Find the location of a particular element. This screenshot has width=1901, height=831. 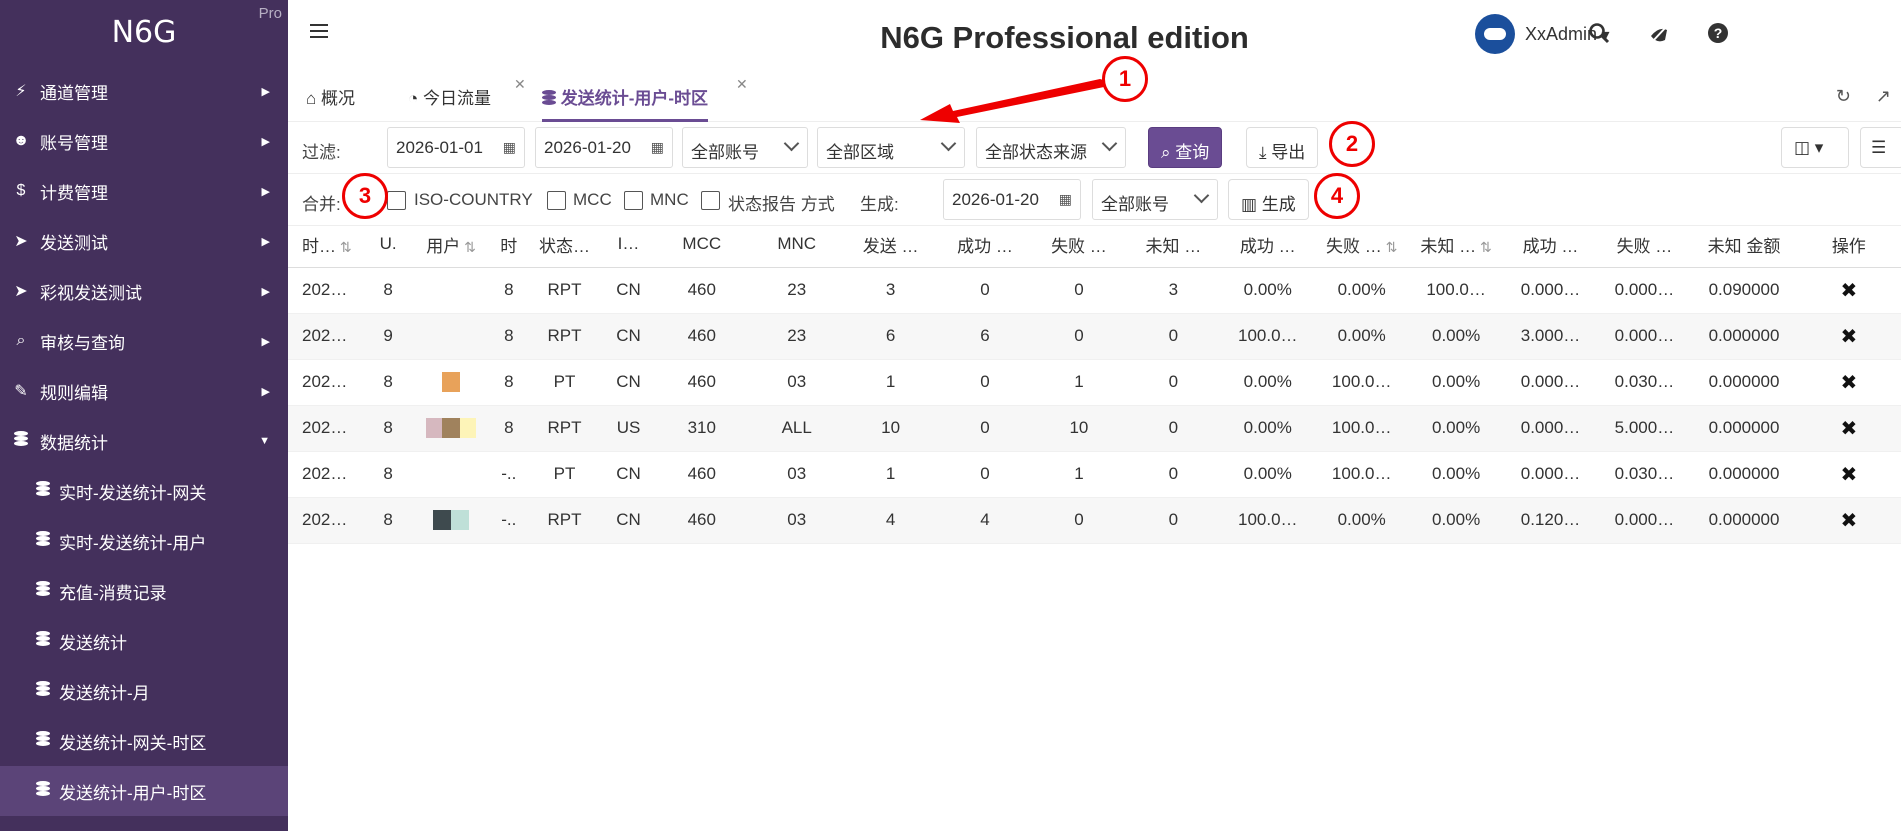

sidebar-item-channel: ⚡︎ 通道管理 ▶ is located at coordinates (144, 91).